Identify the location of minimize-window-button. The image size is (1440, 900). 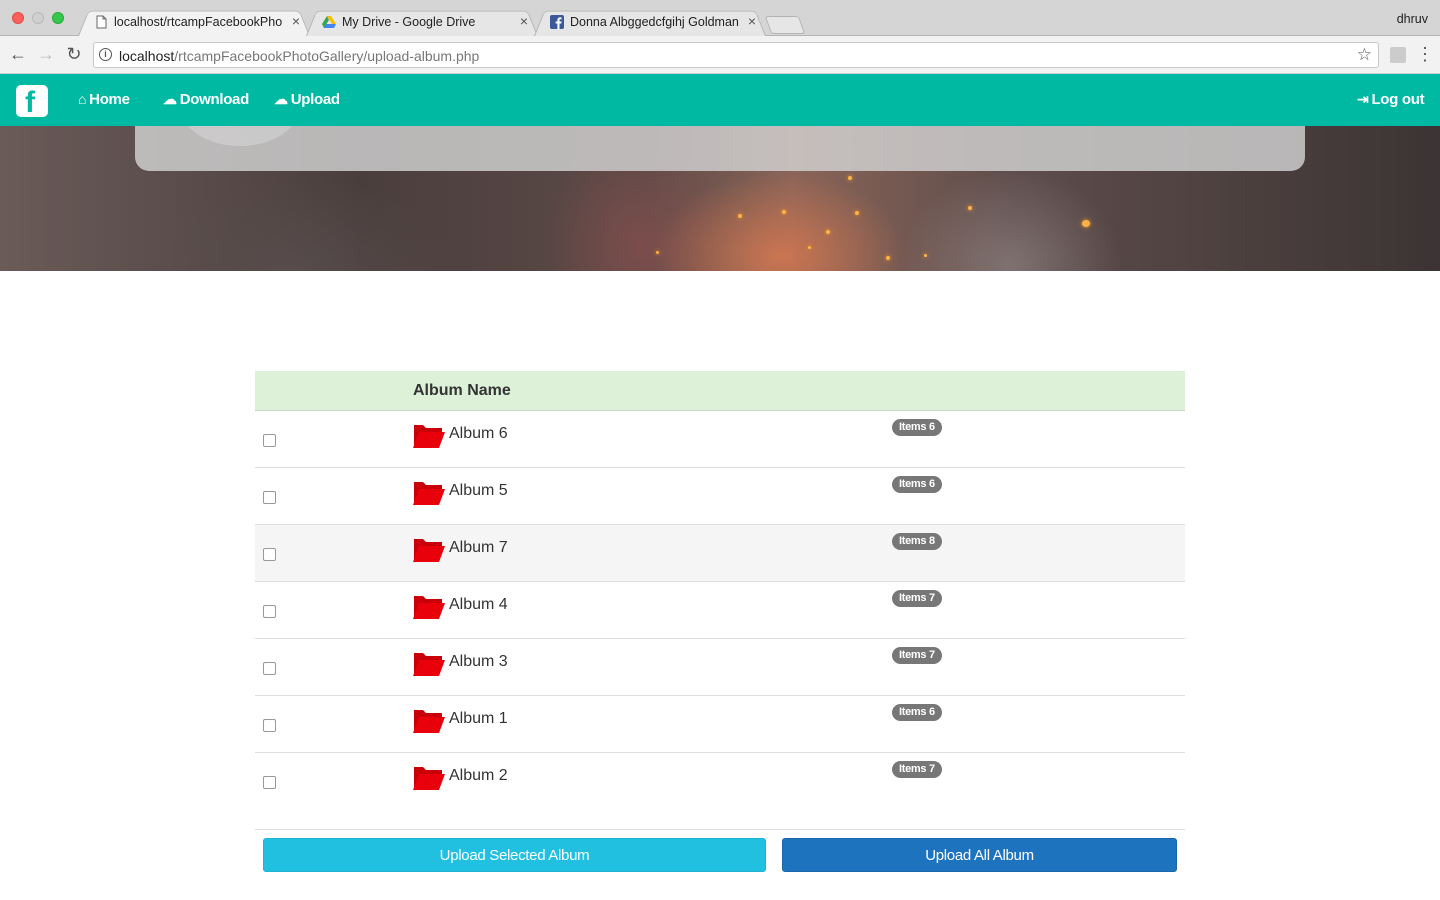
(38, 18).